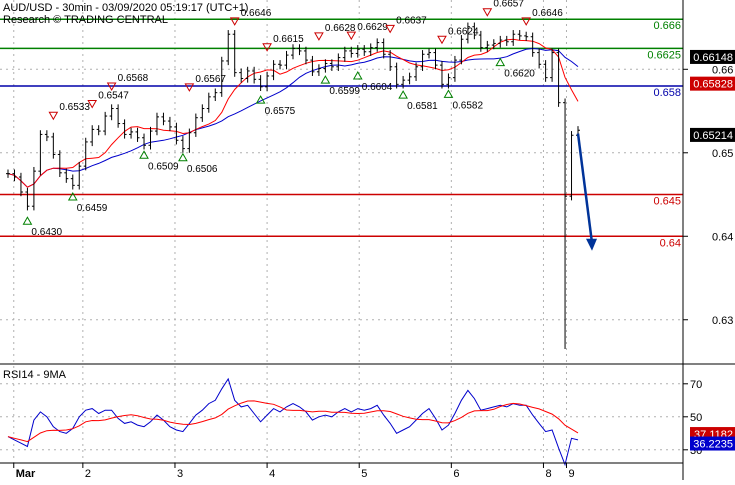 This screenshot has width=735, height=485. Describe the element at coordinates (670, 243) in the screenshot. I see `level-label: 0.64` at that location.